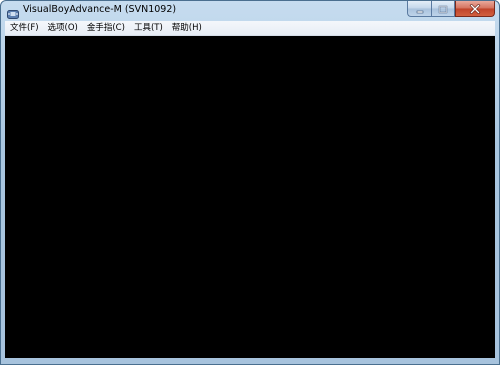 The height and width of the screenshot is (365, 500). Describe the element at coordinates (250, 11) in the screenshot. I see `title-bar: VisualBoyAdvance-M (SVN1092)` at that location.